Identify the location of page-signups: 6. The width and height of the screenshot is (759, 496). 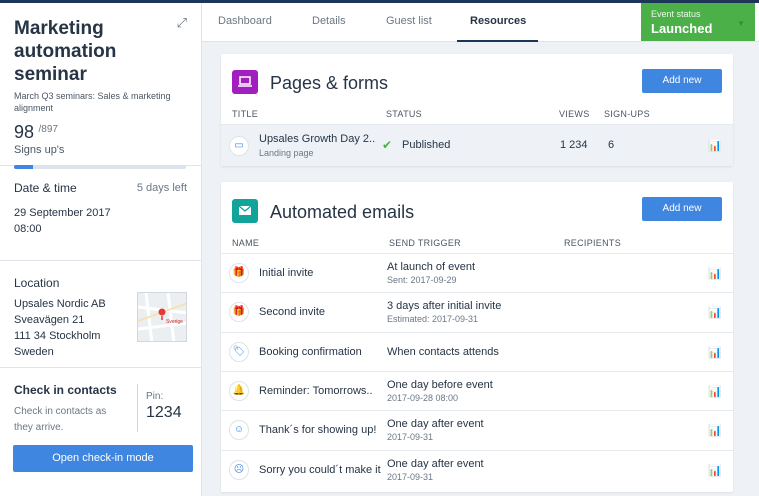
(611, 145).